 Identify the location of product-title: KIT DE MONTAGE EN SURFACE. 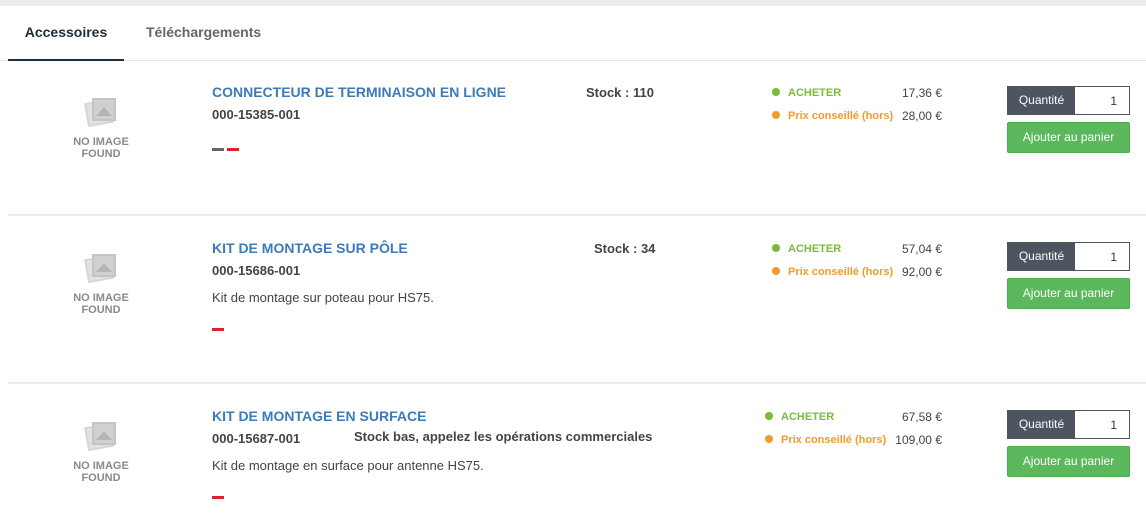
(319, 416).